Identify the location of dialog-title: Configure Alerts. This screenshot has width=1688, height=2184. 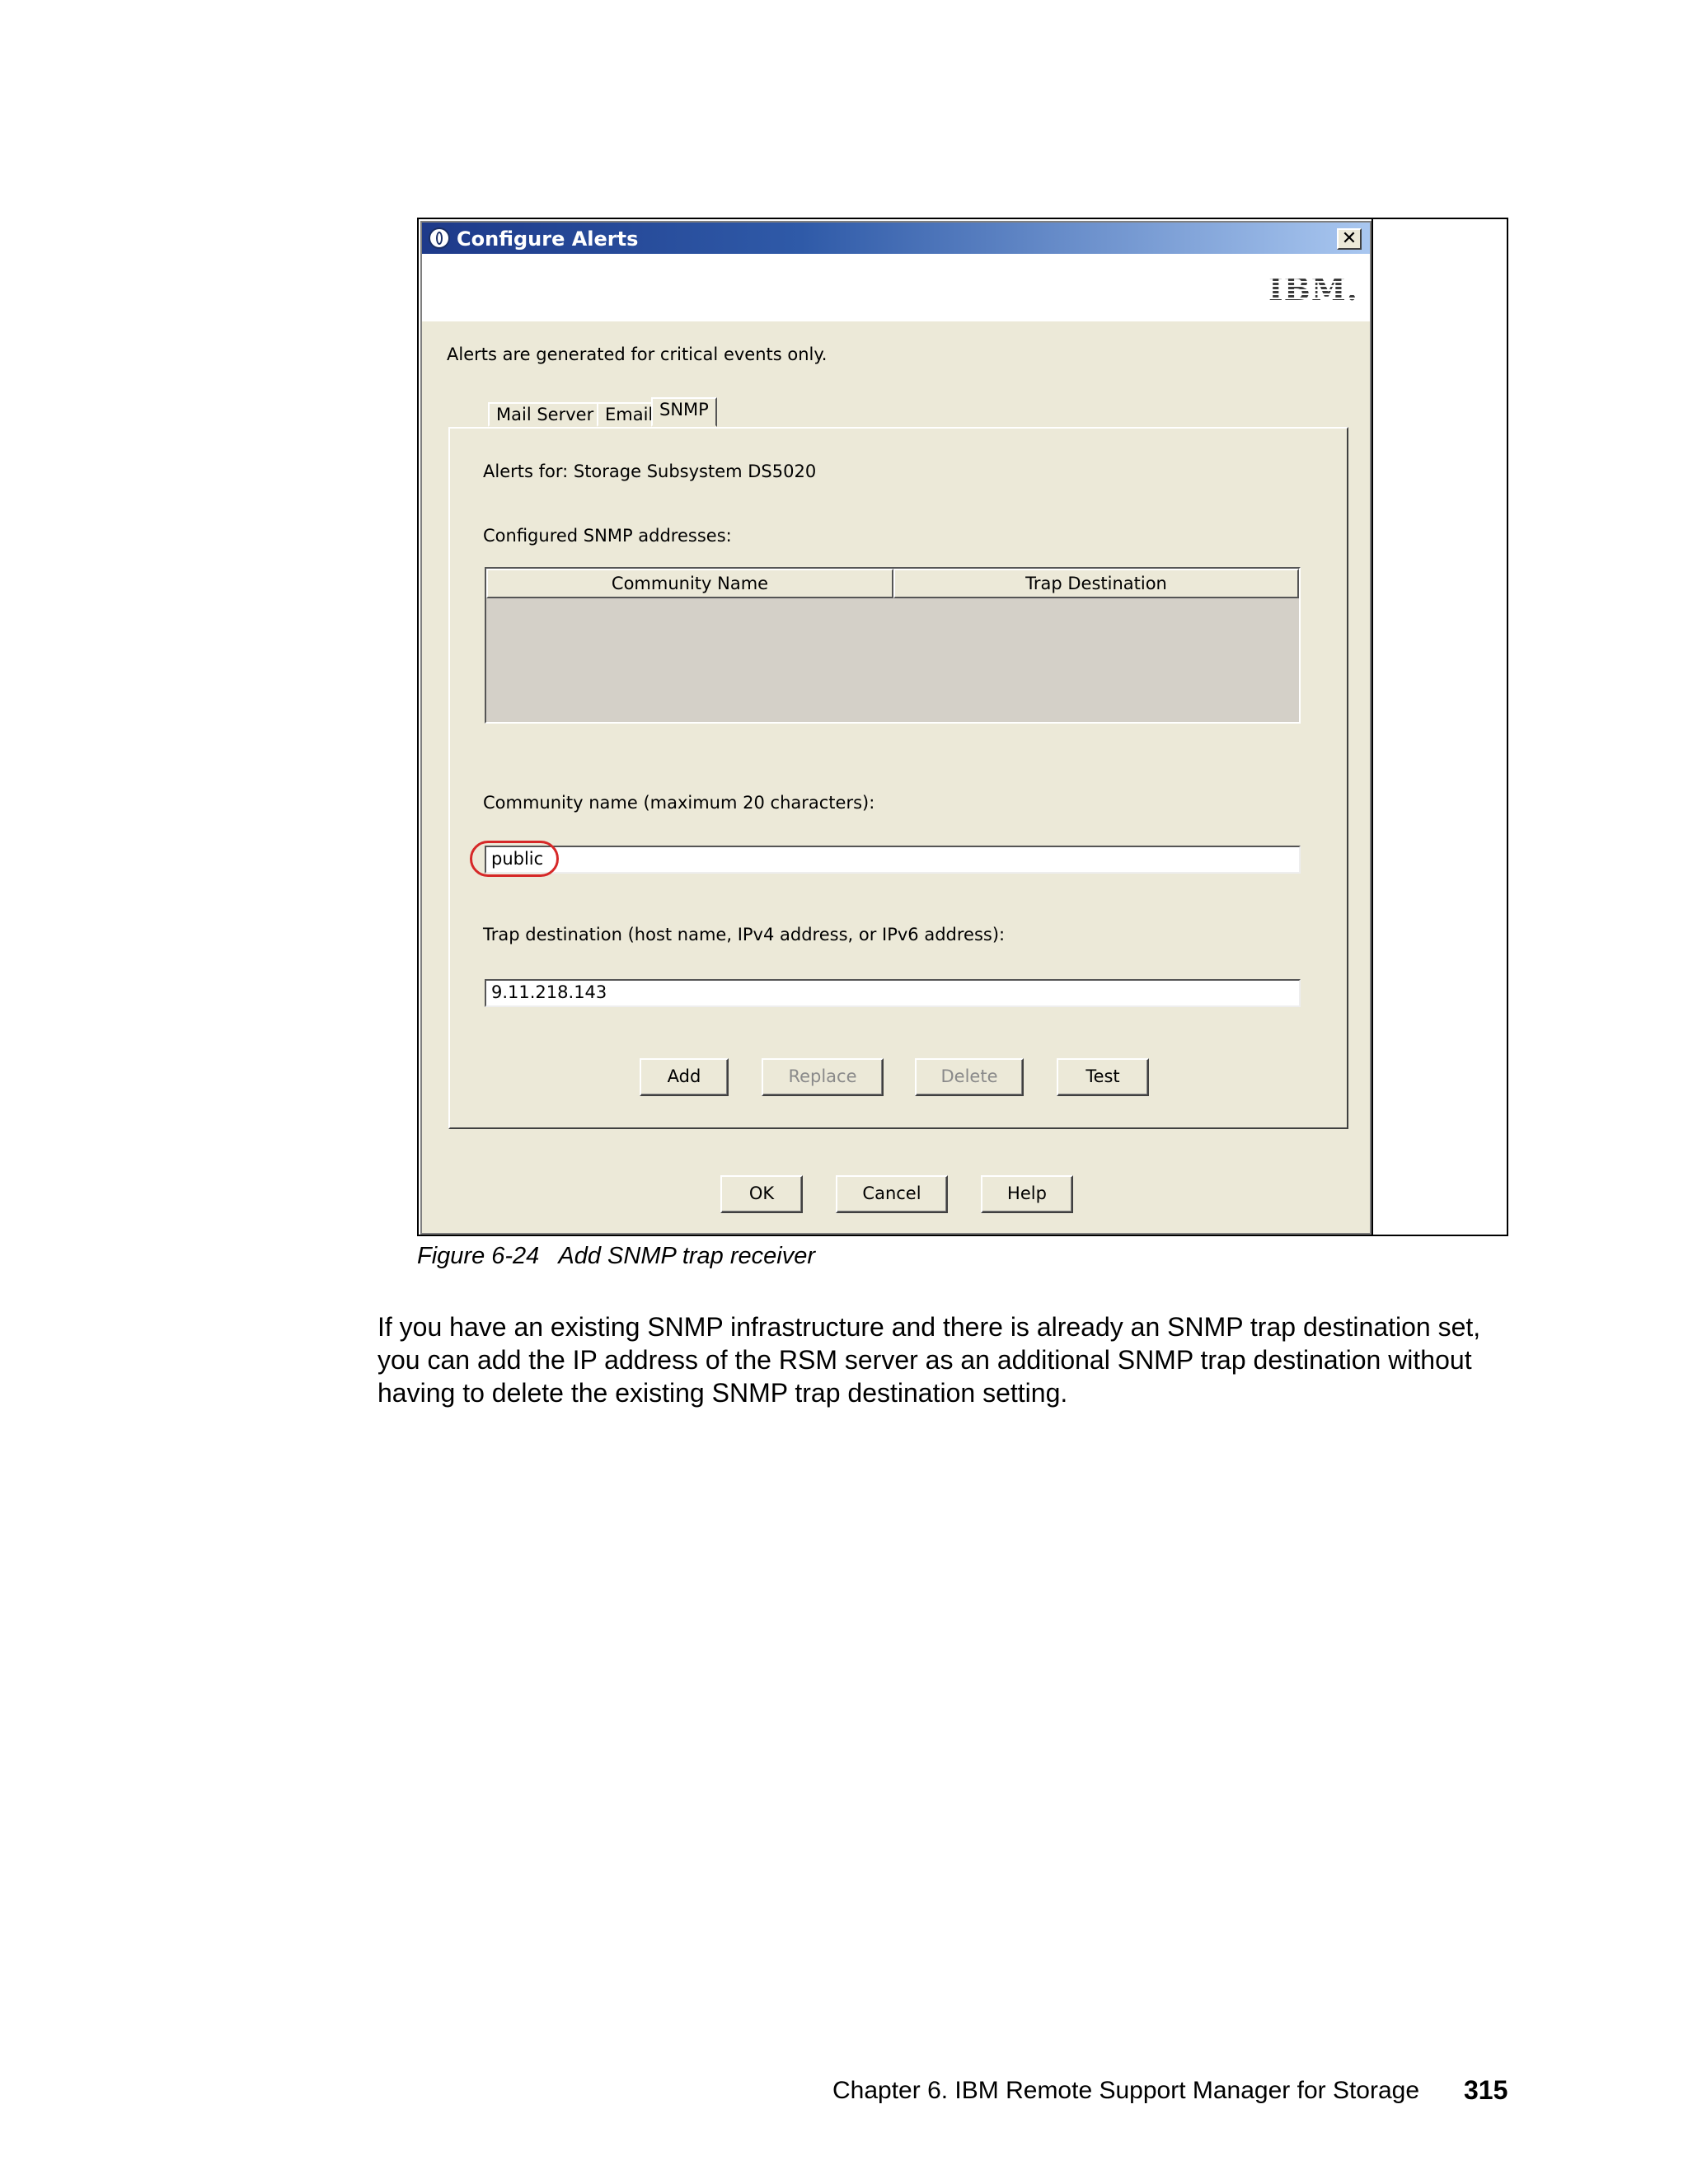
(548, 239).